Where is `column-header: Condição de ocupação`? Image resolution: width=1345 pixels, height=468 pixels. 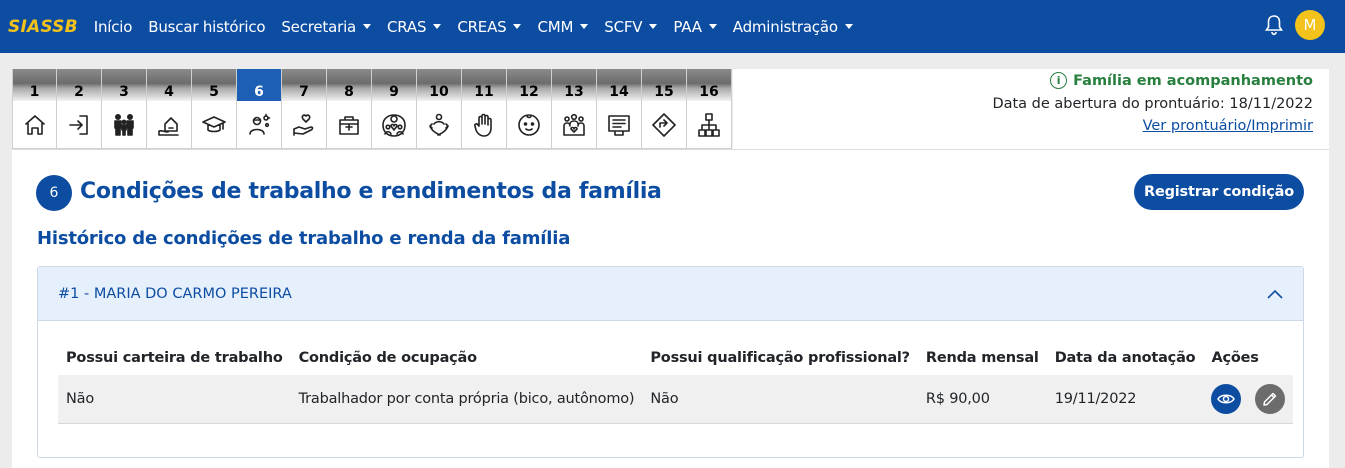 column-header: Condição de ocupação is located at coordinates (388, 358).